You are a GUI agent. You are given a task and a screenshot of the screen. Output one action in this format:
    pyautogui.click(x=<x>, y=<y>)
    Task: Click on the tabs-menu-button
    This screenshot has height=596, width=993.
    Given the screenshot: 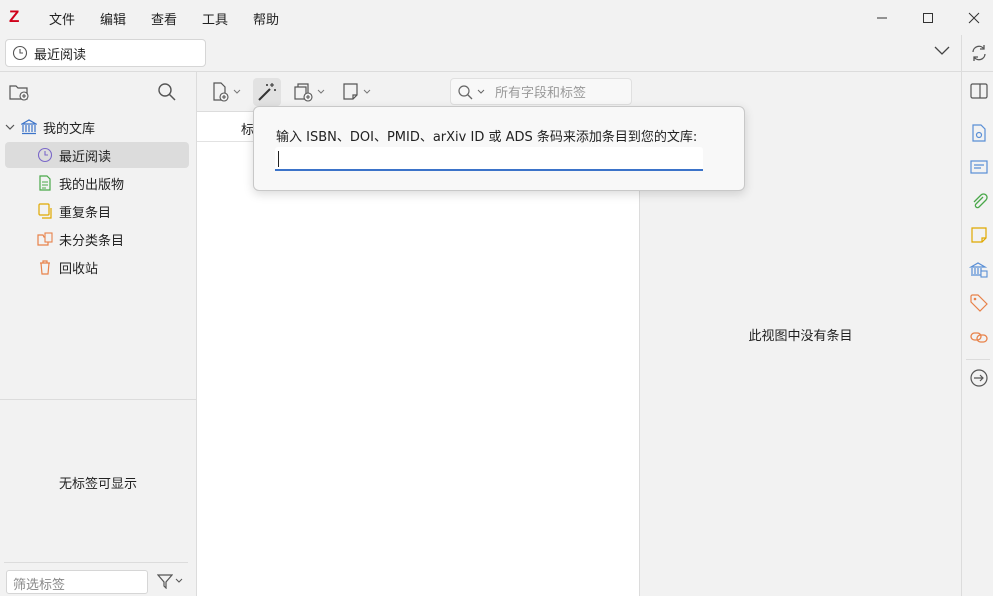 What is the action you would take?
    pyautogui.click(x=942, y=50)
    